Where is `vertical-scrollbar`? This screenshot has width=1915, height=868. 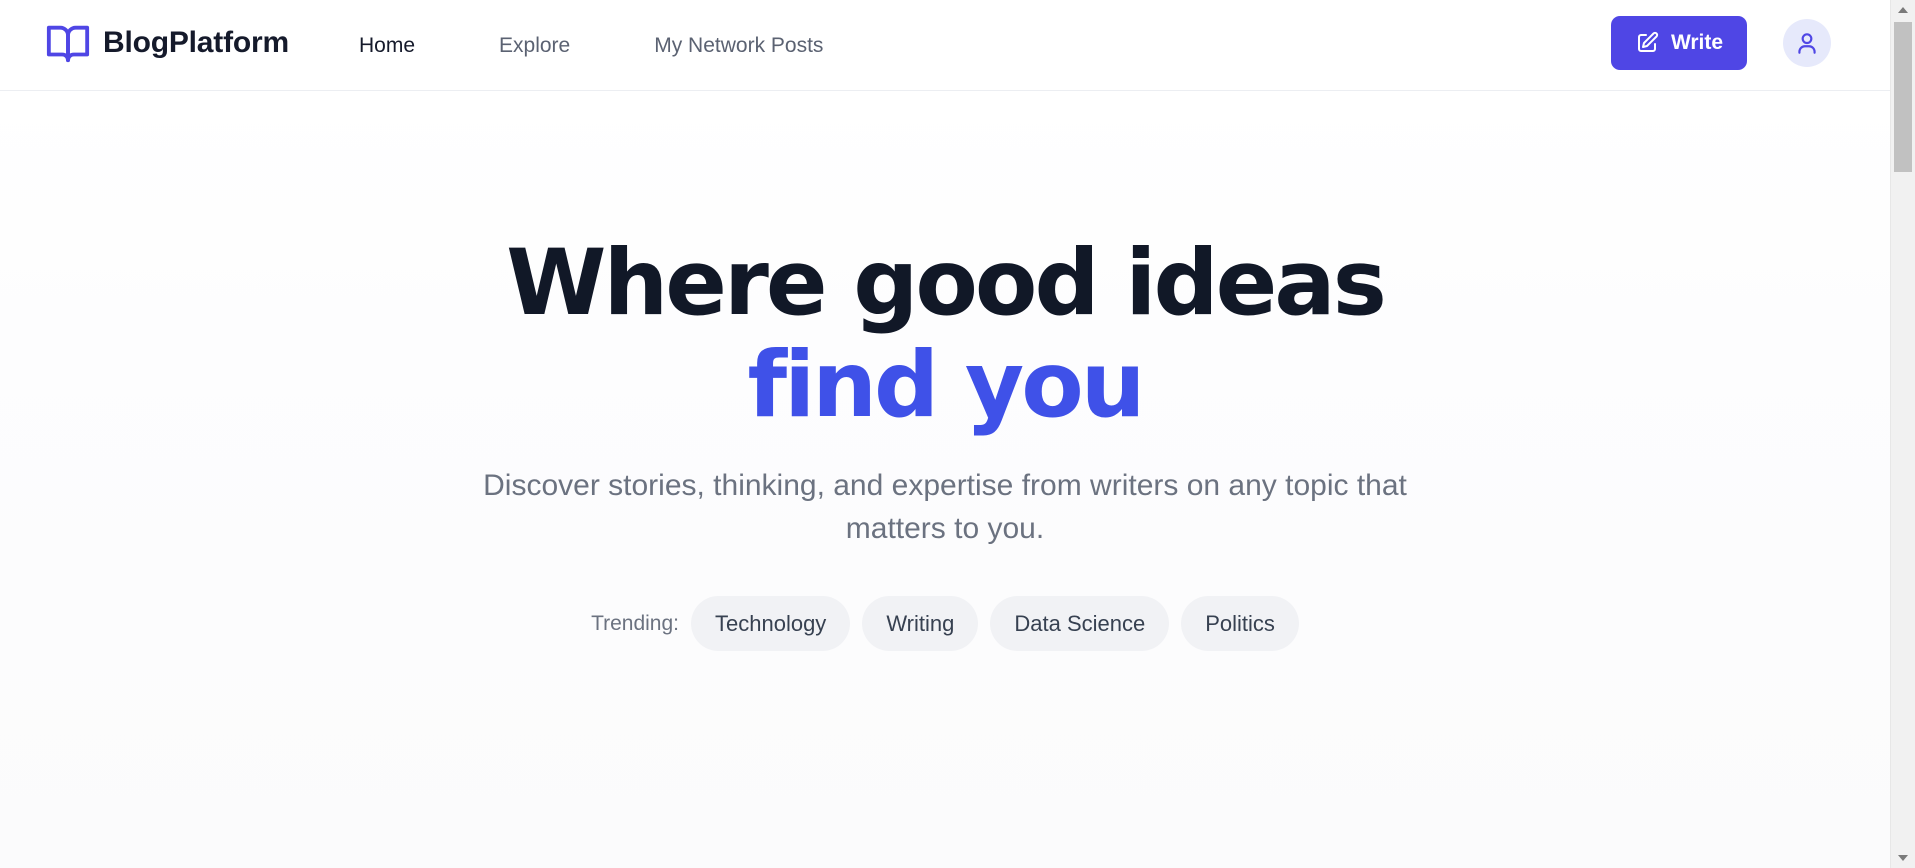
vertical-scrollbar is located at coordinates (1902, 434).